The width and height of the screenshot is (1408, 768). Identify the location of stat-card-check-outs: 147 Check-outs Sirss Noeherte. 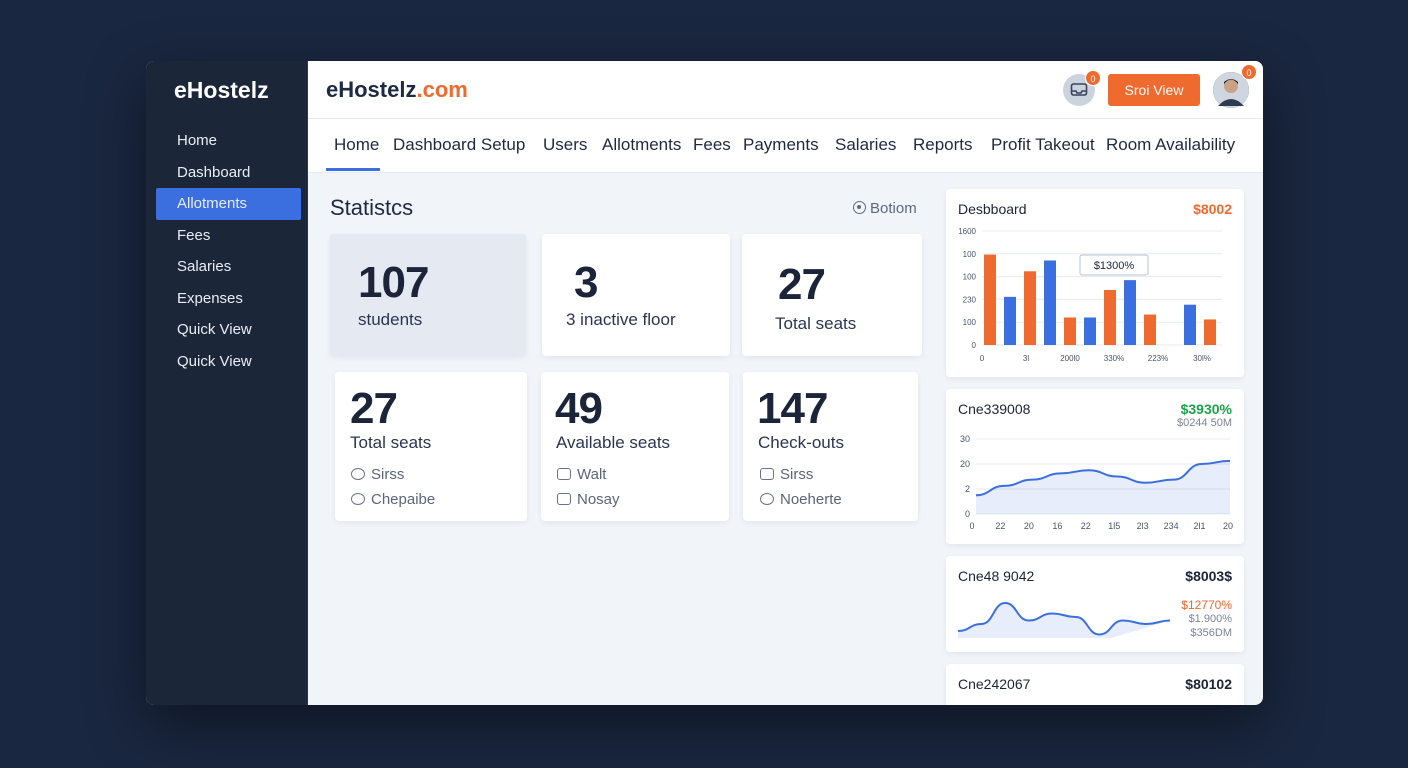
(830, 446).